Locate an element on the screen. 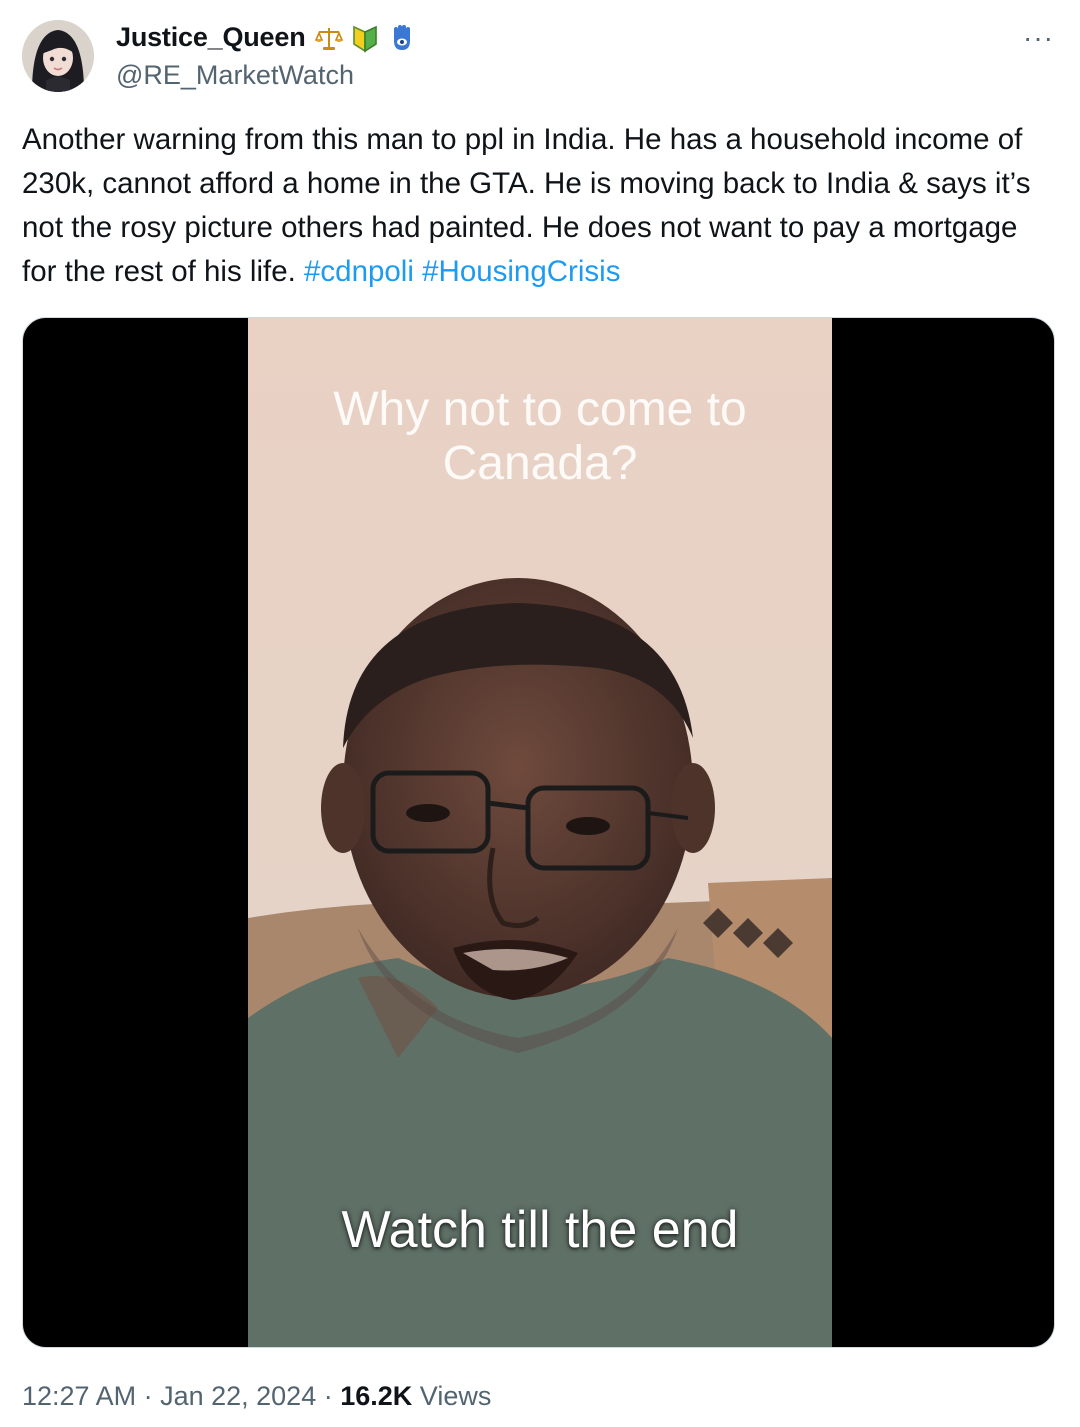 The height and width of the screenshot is (1427, 1080). video-caption-bottom: Watch till the end is located at coordinates (540, 1230).